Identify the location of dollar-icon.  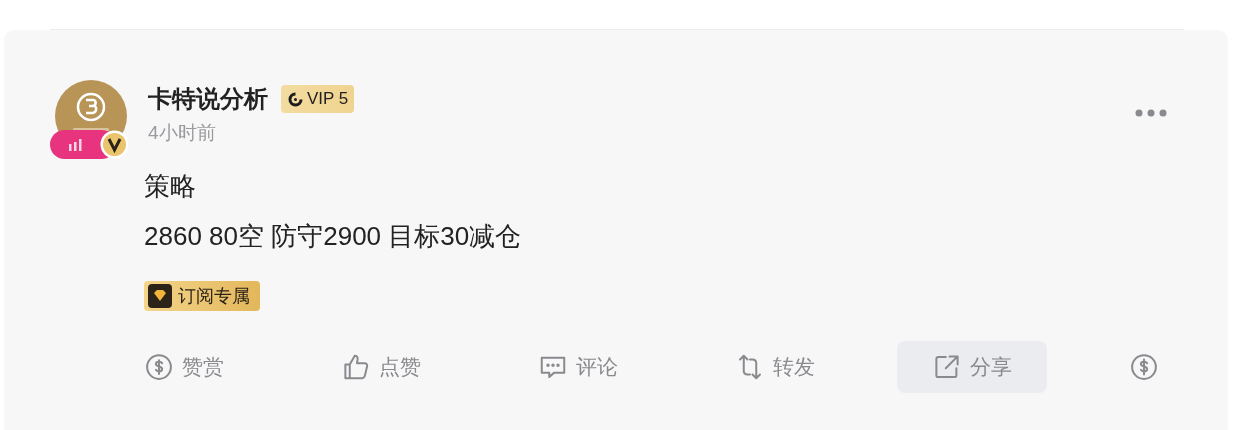
(1144, 367).